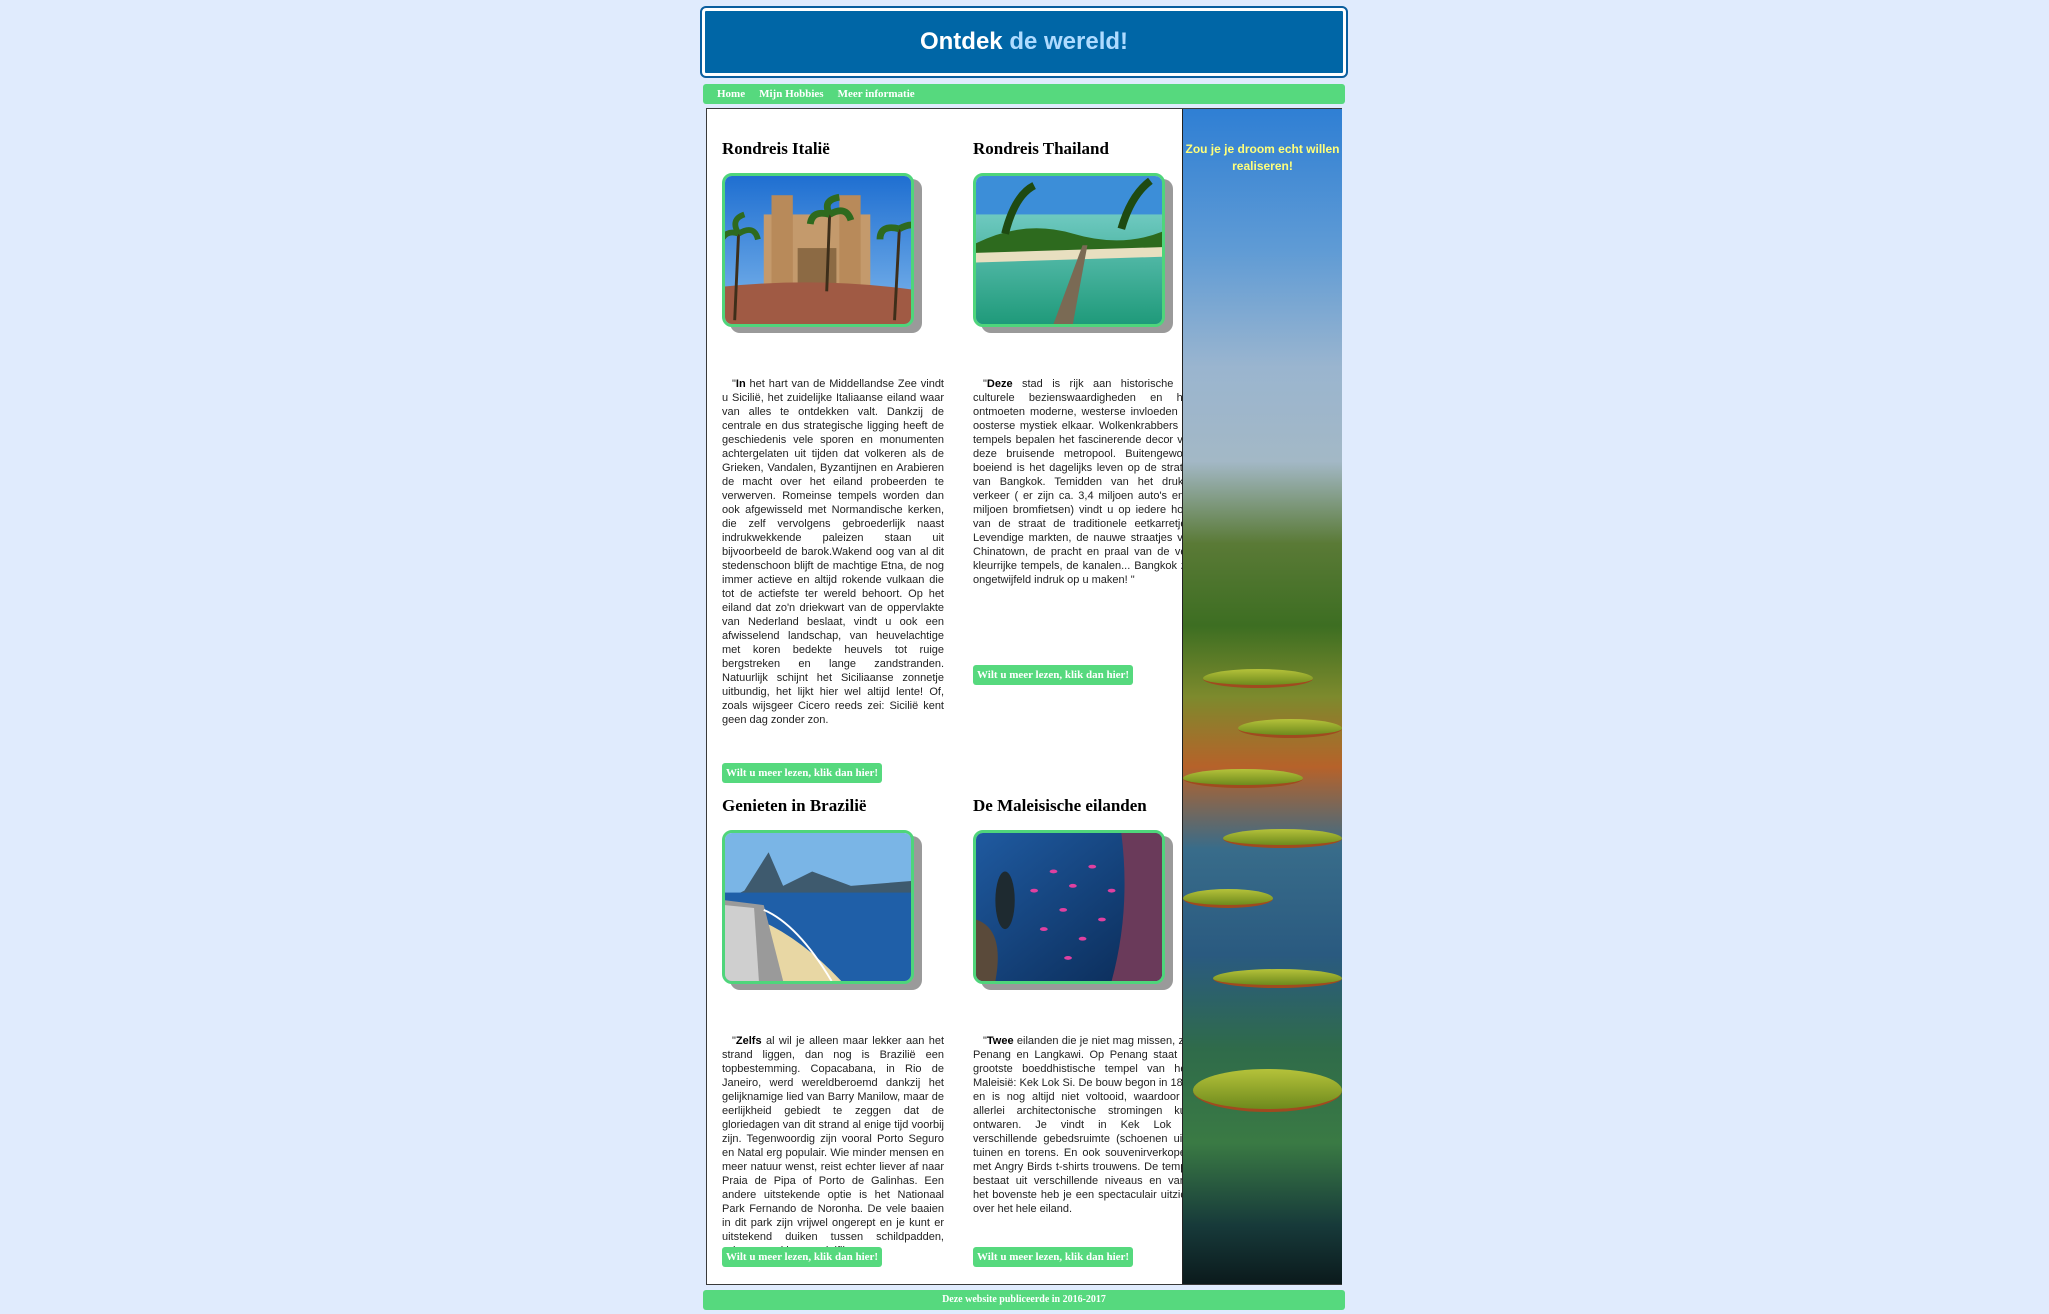  Describe the element at coordinates (1000, 1041) in the screenshot. I see `card-text-lead: Twee` at that location.